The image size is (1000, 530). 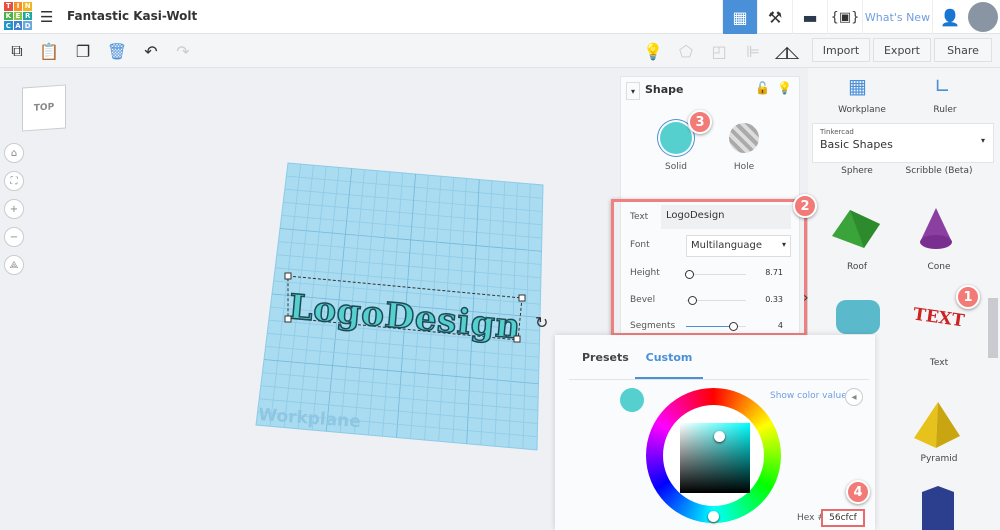 I want to click on library-owner: Tinkercad, so click(x=837, y=132).